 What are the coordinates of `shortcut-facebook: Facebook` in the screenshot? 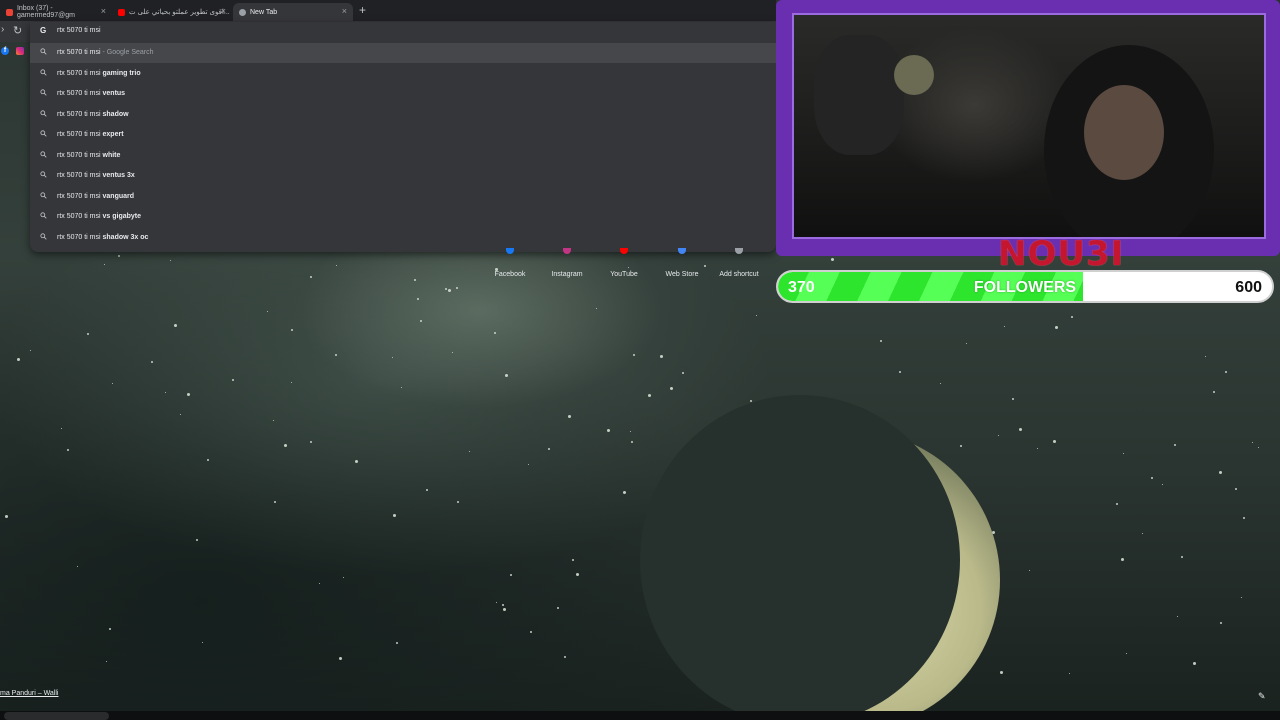 It's located at (510, 265).